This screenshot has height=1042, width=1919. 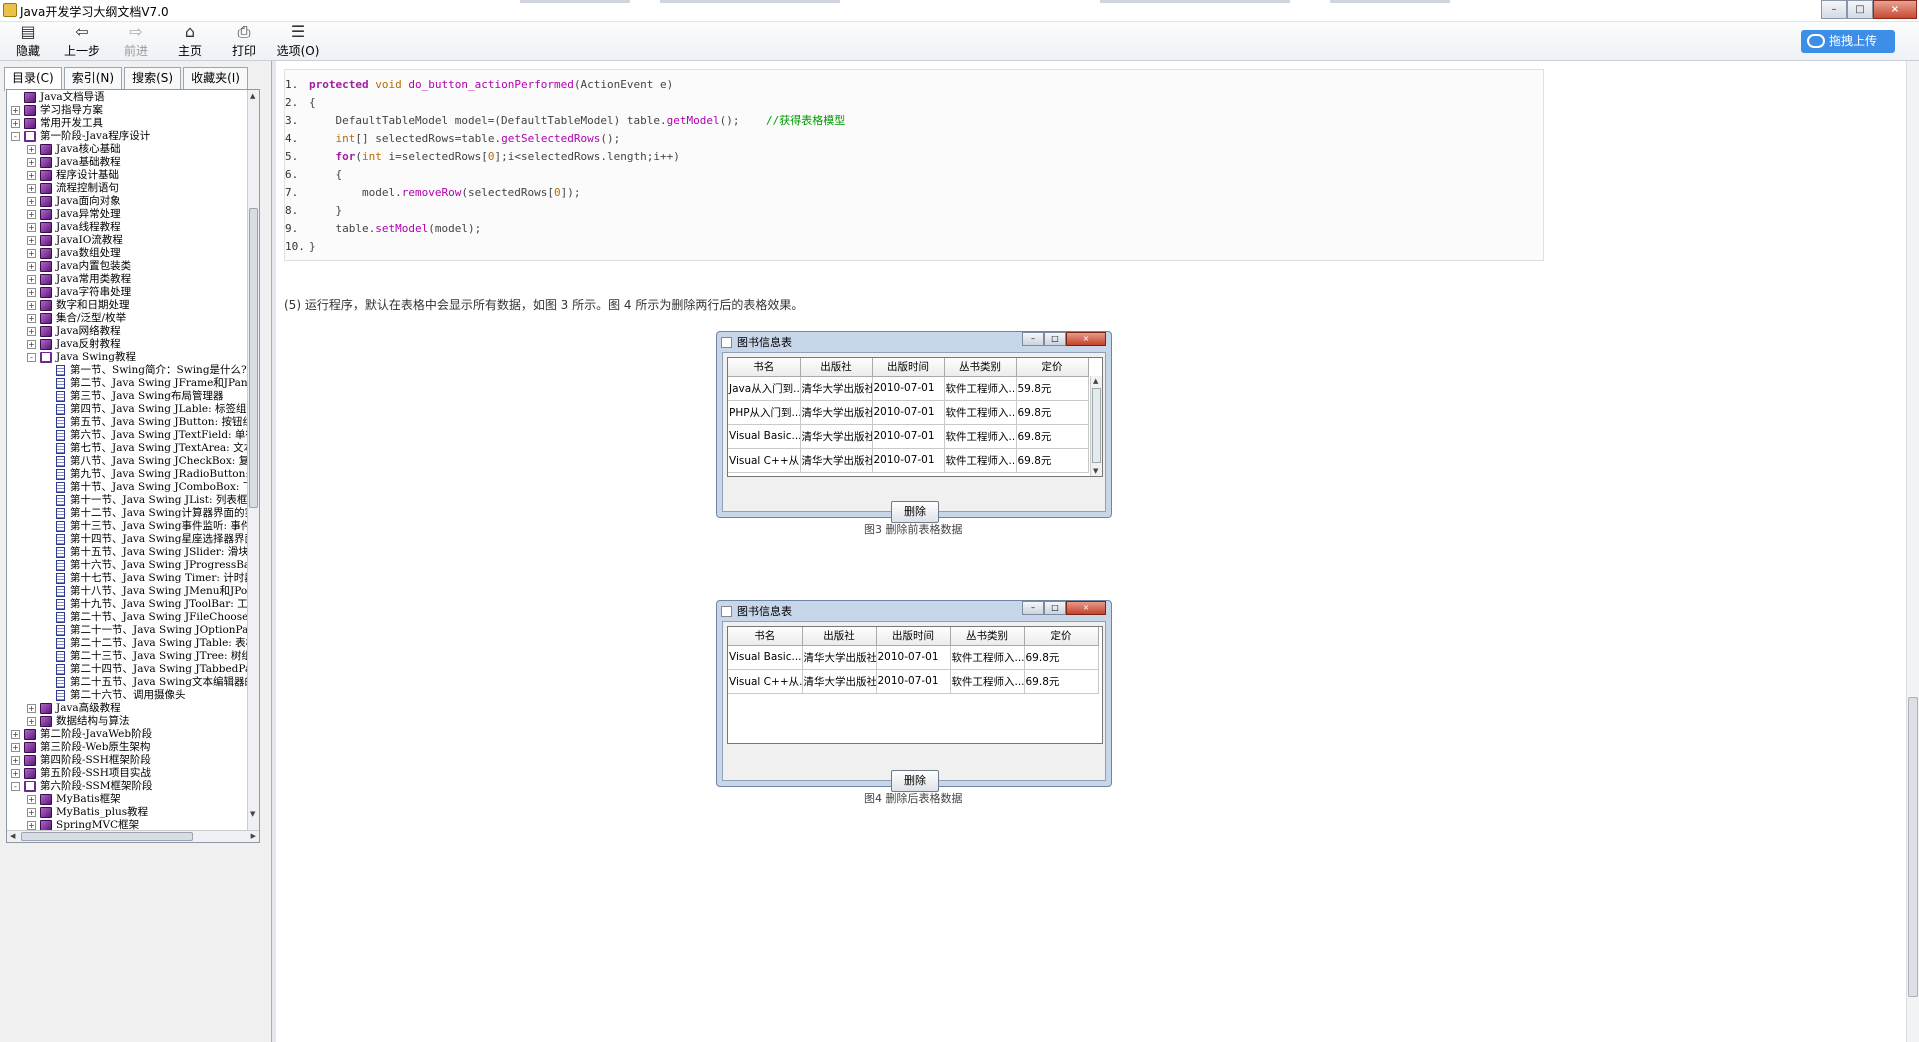 I want to click on tree-item: 第三节、Java Swing布局管理器, so click(x=133, y=396).